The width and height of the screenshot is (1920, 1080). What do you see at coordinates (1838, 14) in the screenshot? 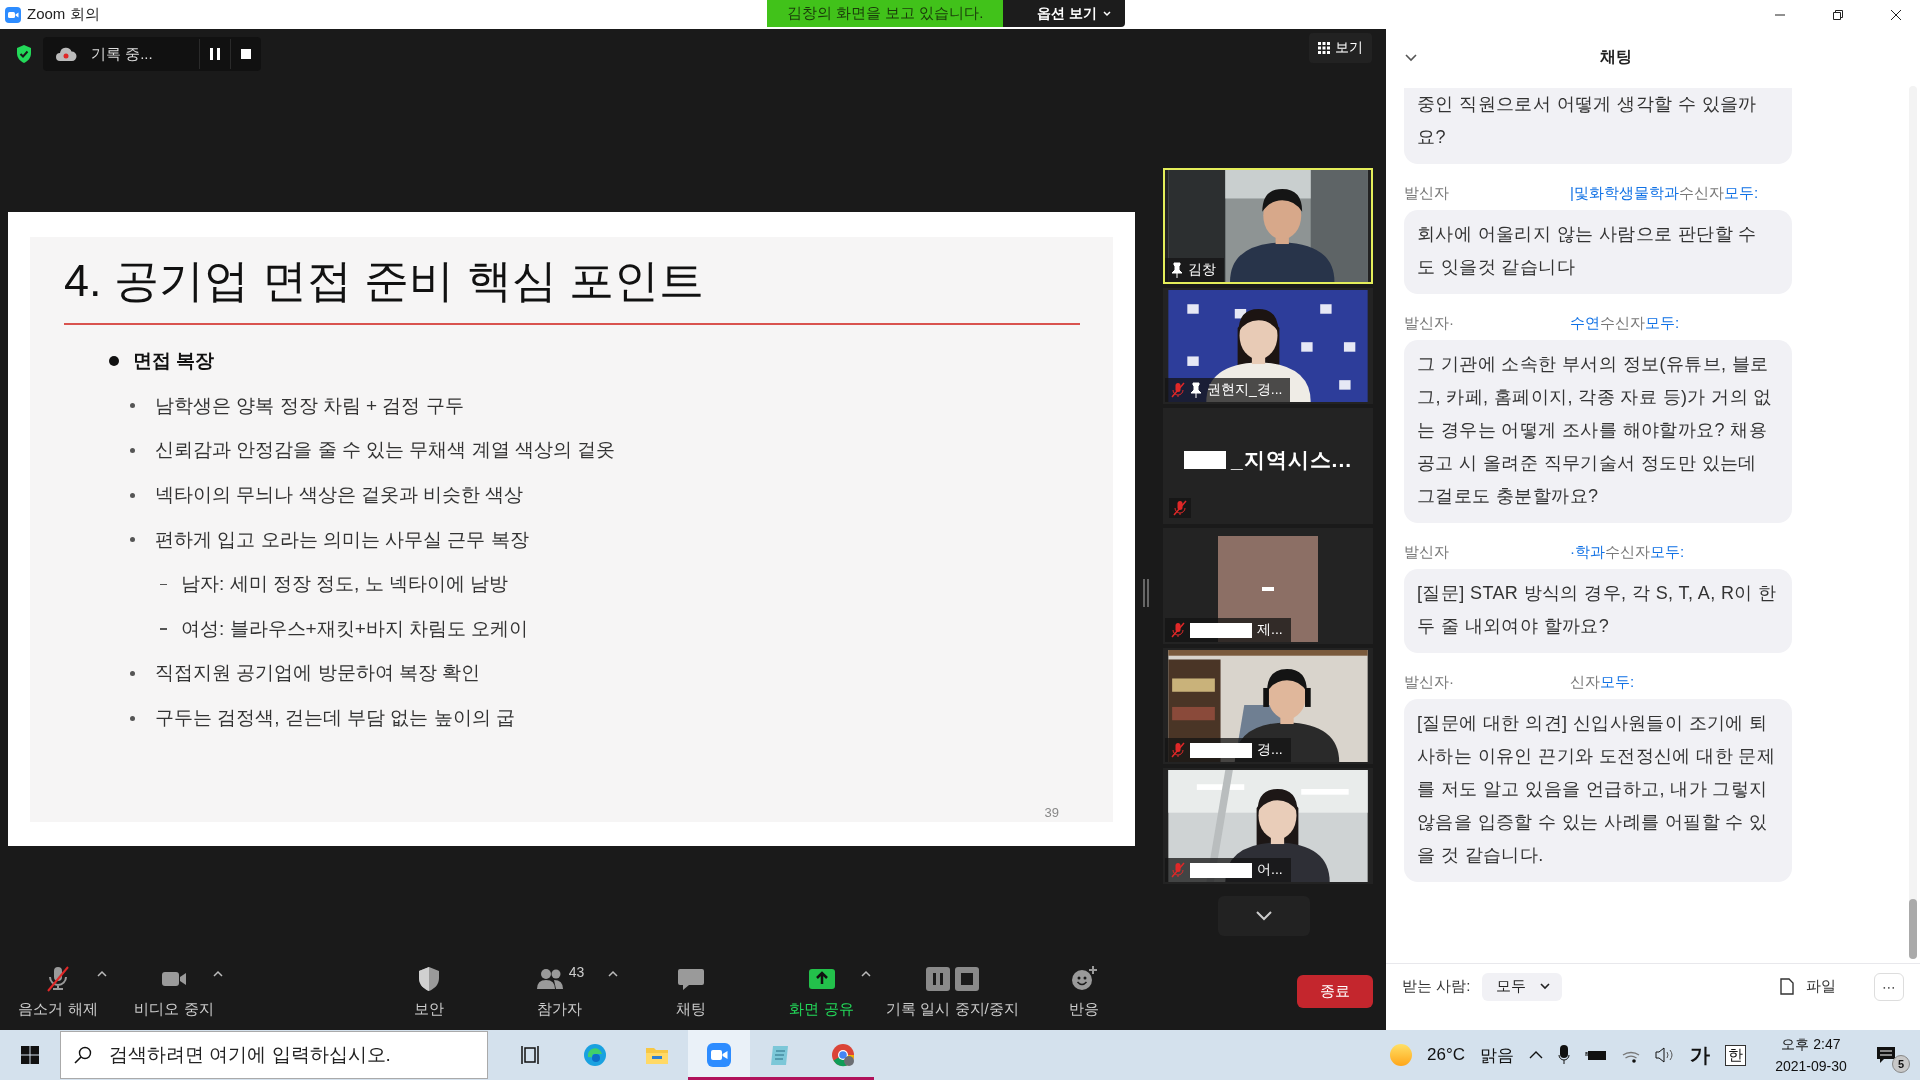
I see `restore-icon` at bounding box center [1838, 14].